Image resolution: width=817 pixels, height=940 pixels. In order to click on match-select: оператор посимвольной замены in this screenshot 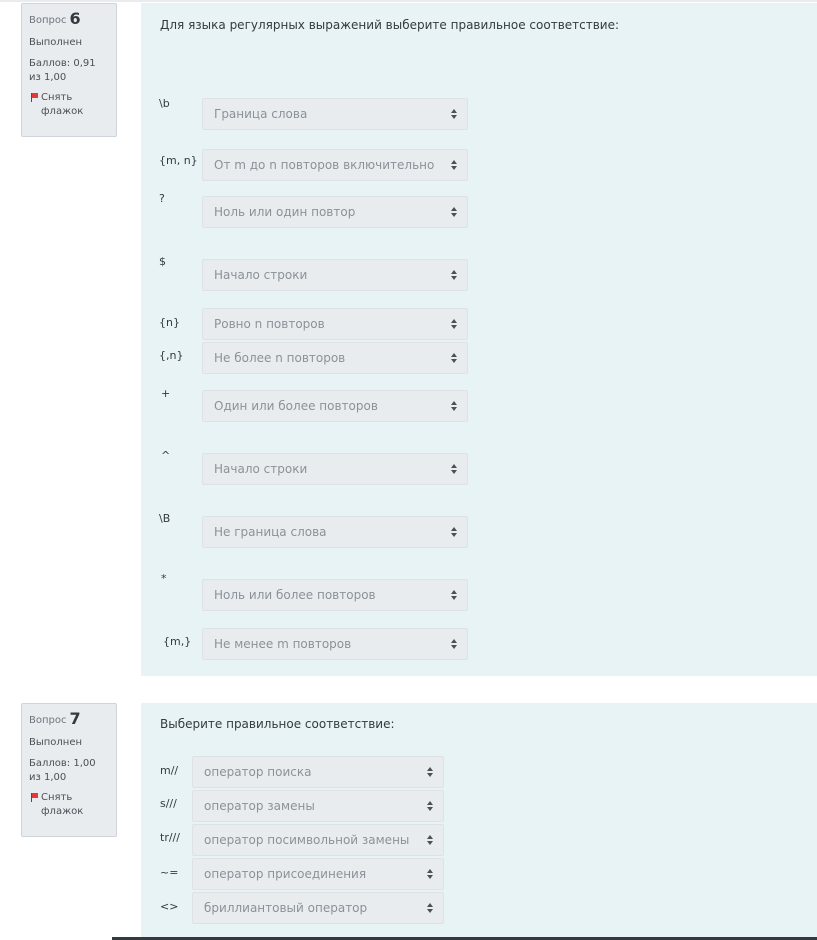, I will do `click(318, 840)`.